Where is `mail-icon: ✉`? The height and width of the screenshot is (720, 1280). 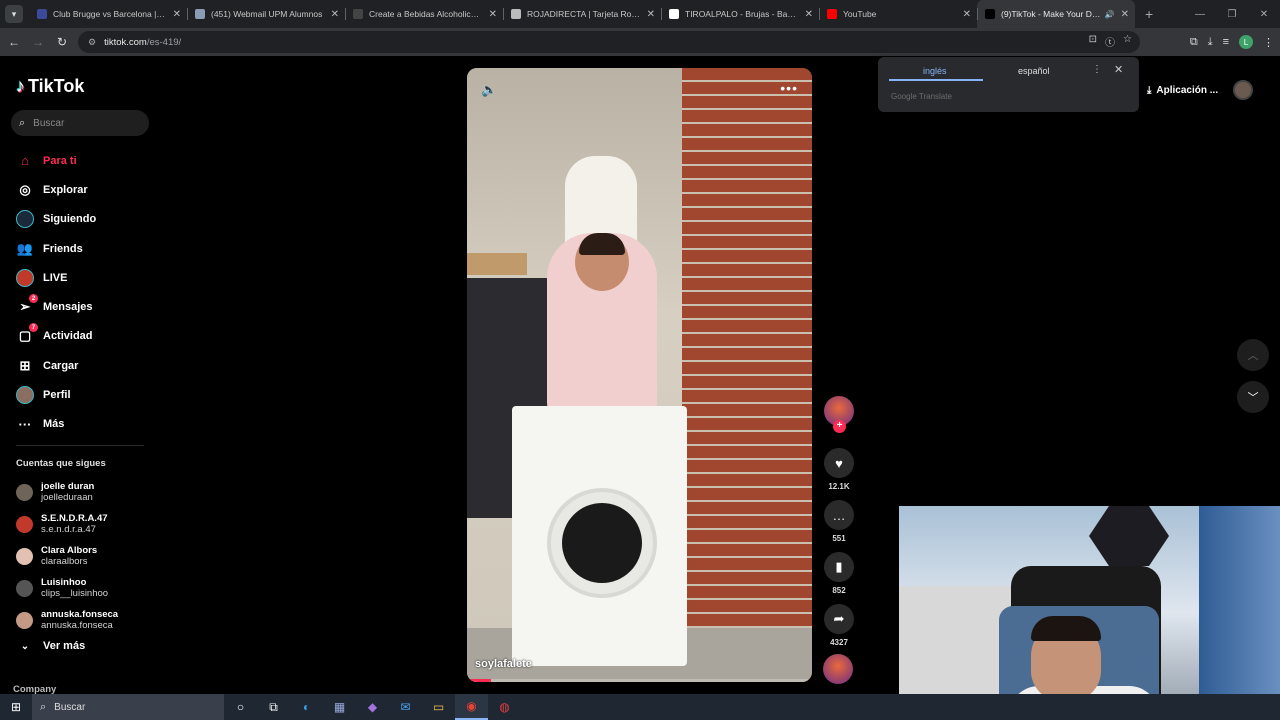
mail-icon: ✉ is located at coordinates (405, 707).